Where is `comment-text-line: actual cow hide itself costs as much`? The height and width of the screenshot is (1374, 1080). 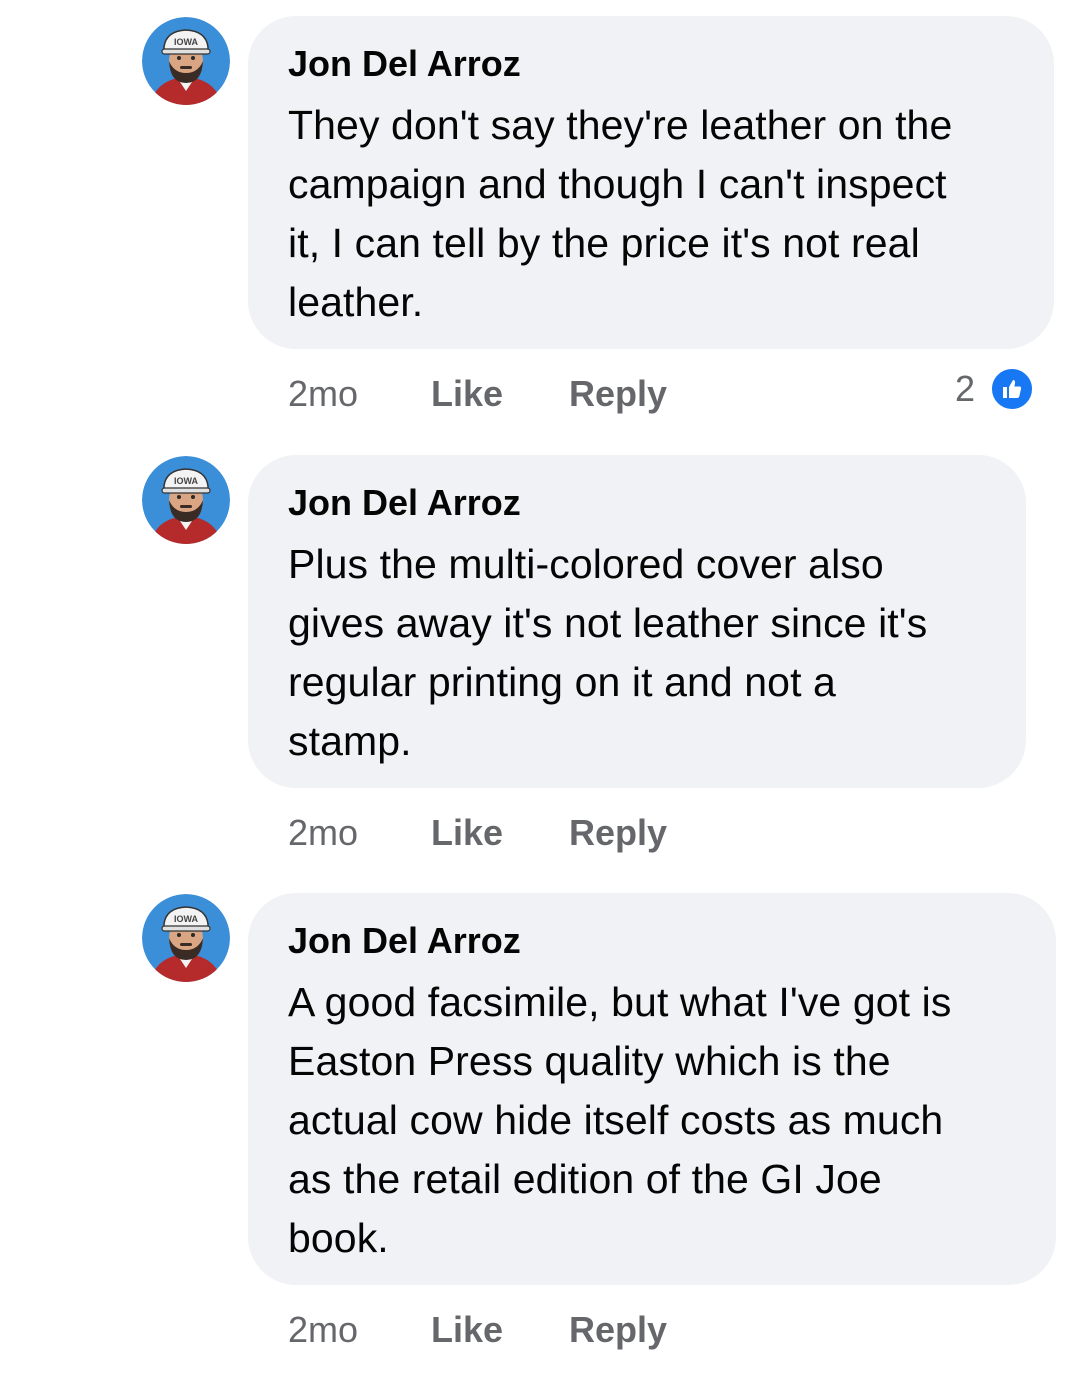
comment-text-line: actual cow hide itself costs as much is located at coordinates (616, 1120).